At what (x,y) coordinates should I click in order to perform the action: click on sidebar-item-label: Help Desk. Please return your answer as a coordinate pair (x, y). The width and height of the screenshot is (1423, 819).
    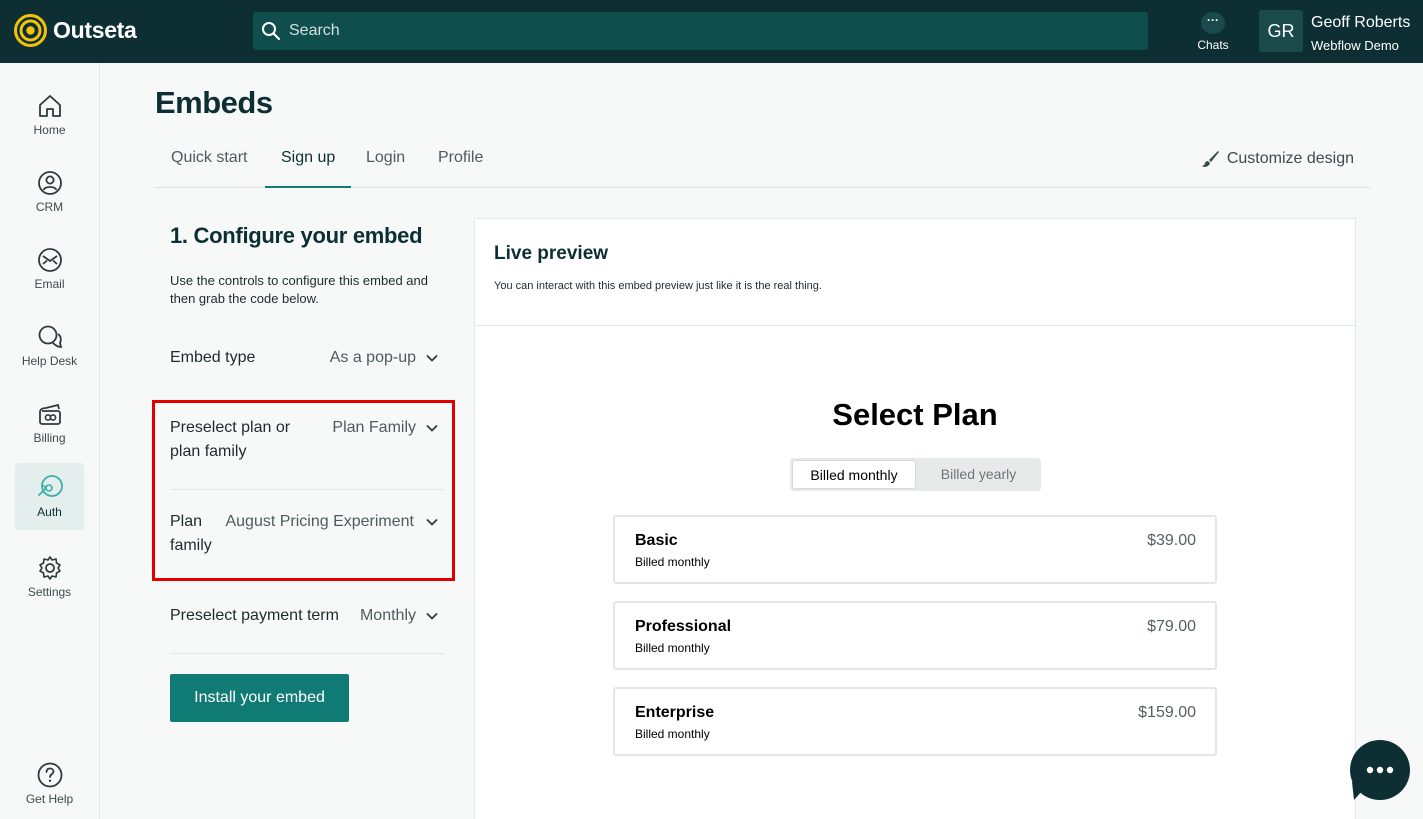
    Looking at the image, I should click on (49, 361).